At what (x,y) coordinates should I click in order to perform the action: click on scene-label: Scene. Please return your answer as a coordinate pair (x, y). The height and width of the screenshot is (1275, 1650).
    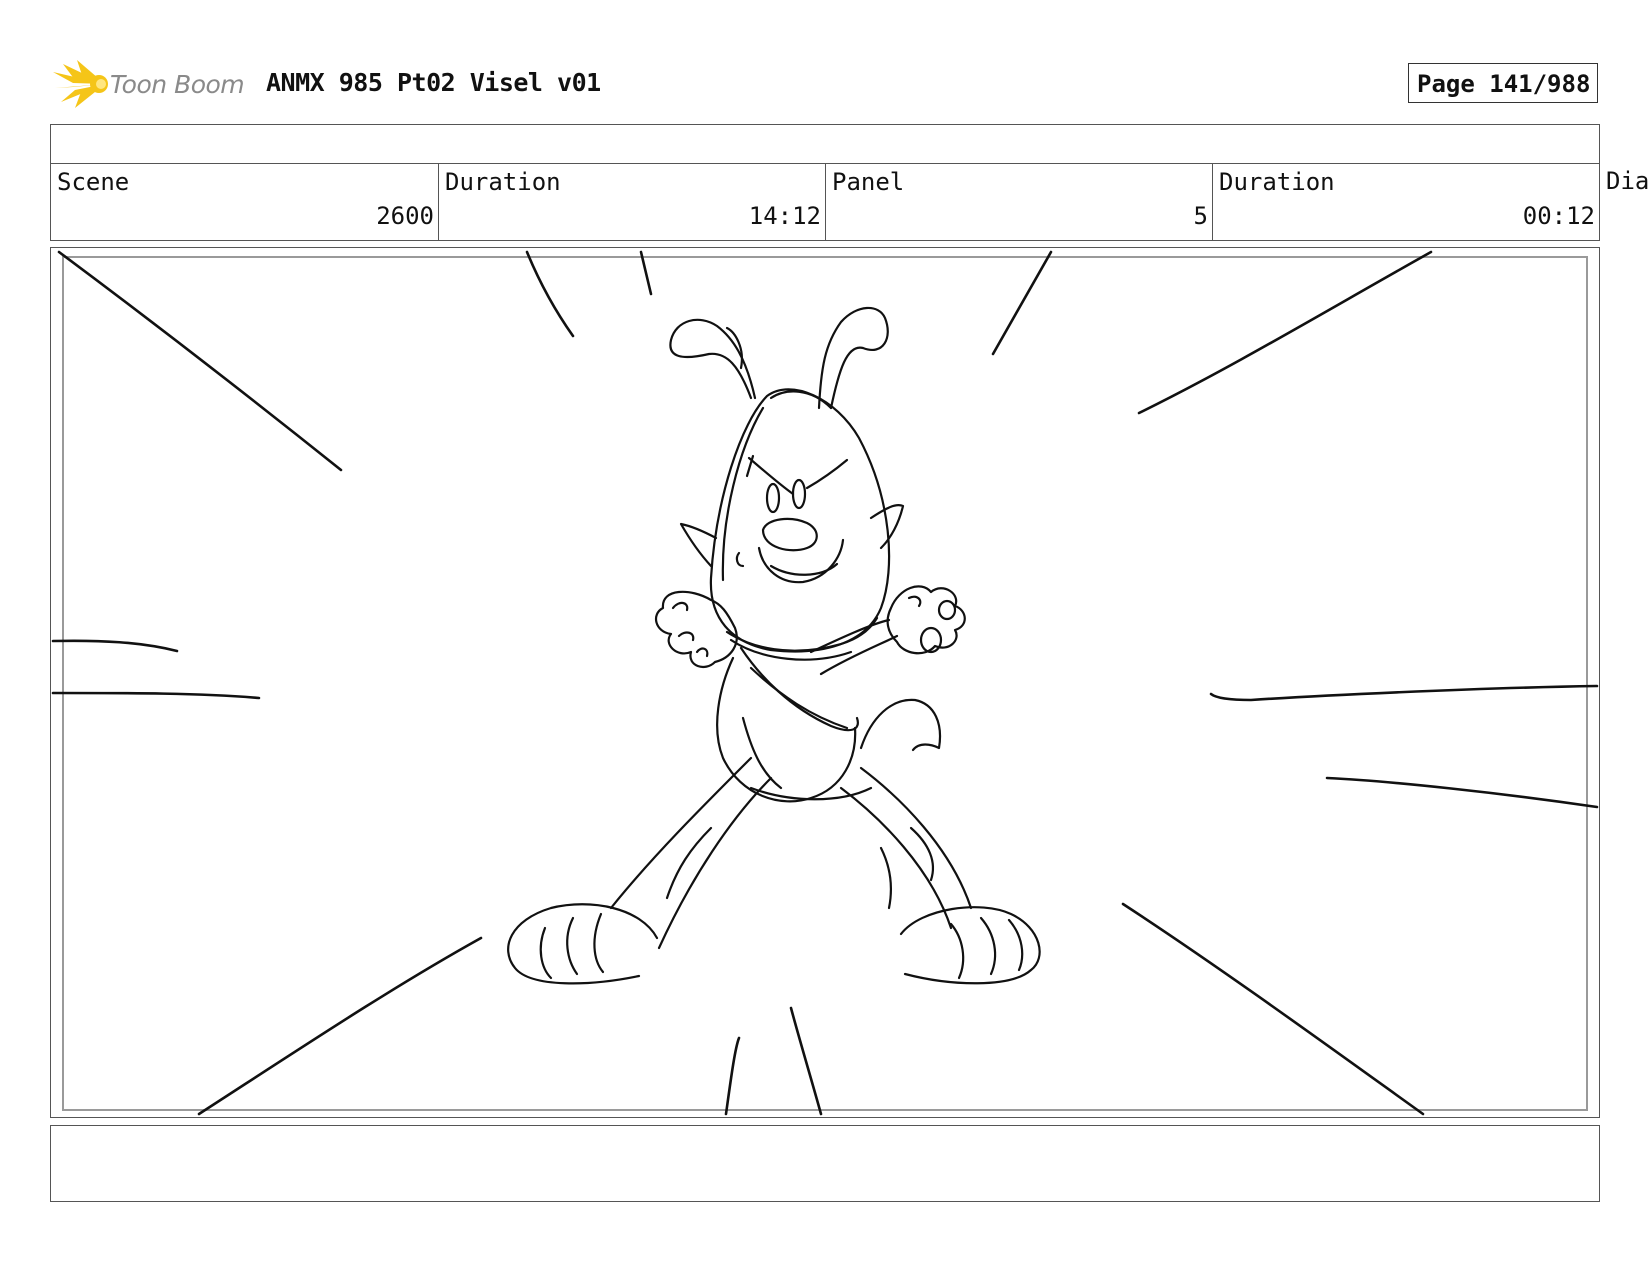
    Looking at the image, I should click on (93, 182).